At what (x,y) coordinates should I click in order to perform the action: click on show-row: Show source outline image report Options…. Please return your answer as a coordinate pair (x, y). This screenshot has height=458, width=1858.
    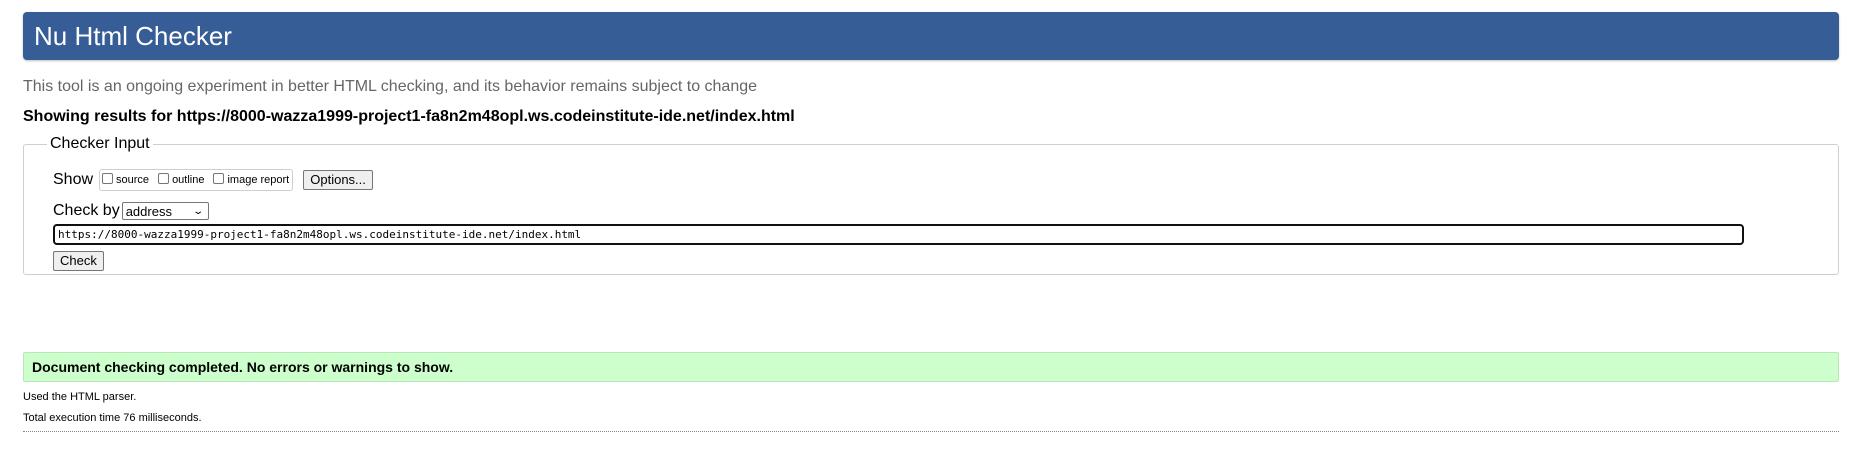
    Looking at the image, I should click on (931, 180).